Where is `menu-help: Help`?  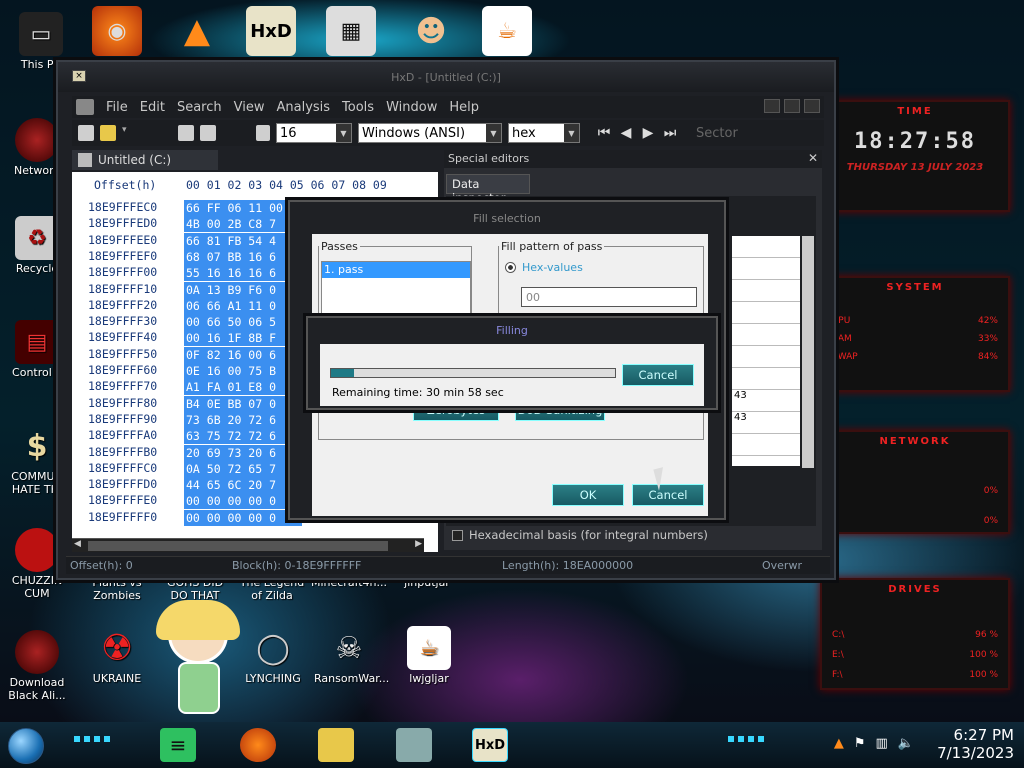 menu-help: Help is located at coordinates (464, 107).